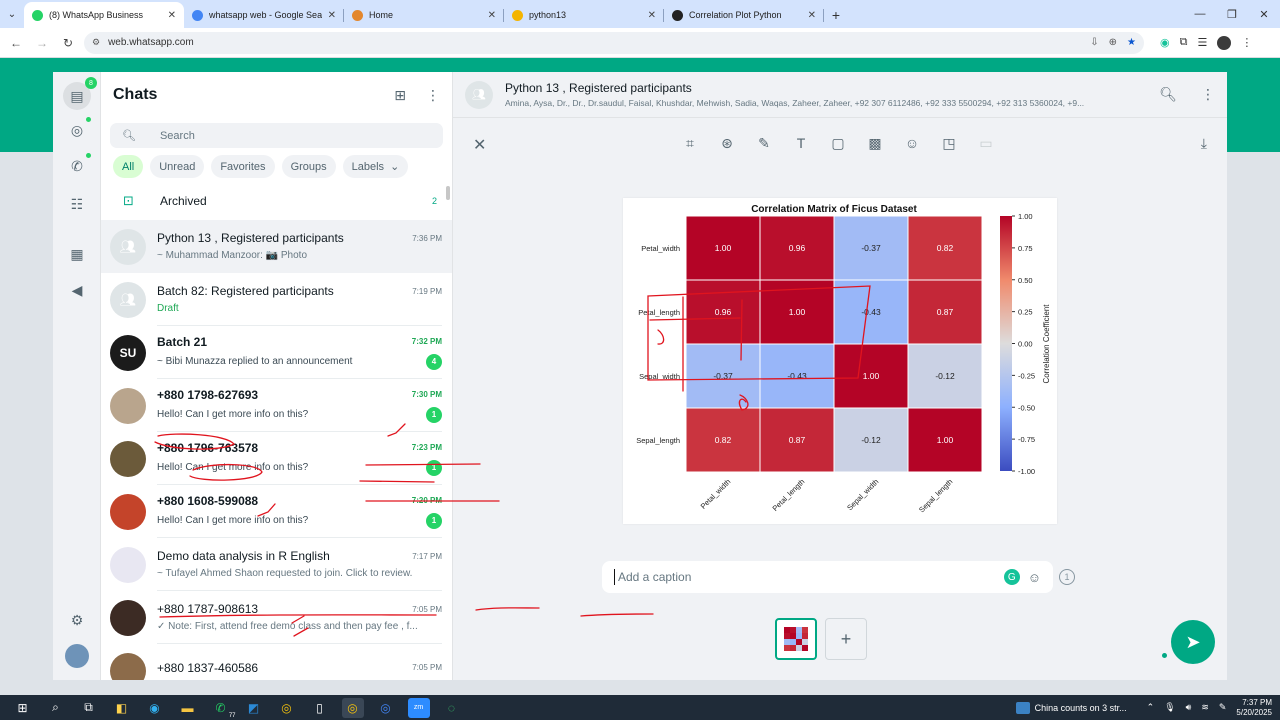  Describe the element at coordinates (42, 43) in the screenshot. I see `forward-icon: →` at that location.